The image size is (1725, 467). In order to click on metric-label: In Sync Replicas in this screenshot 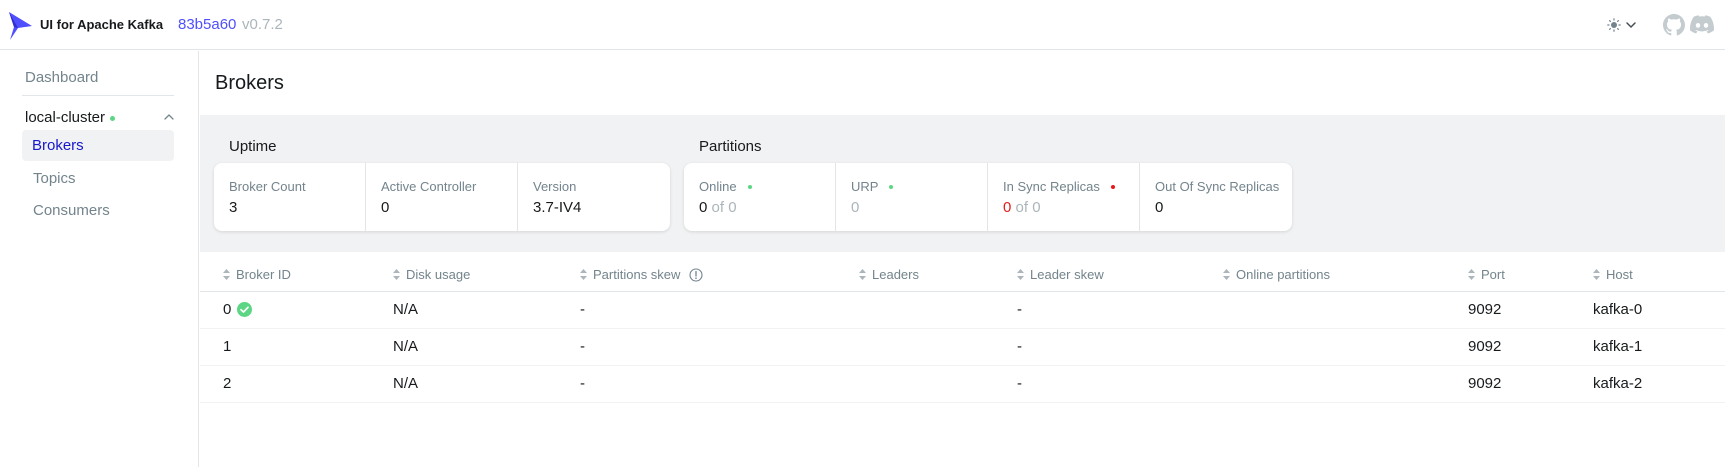, I will do `click(1051, 186)`.